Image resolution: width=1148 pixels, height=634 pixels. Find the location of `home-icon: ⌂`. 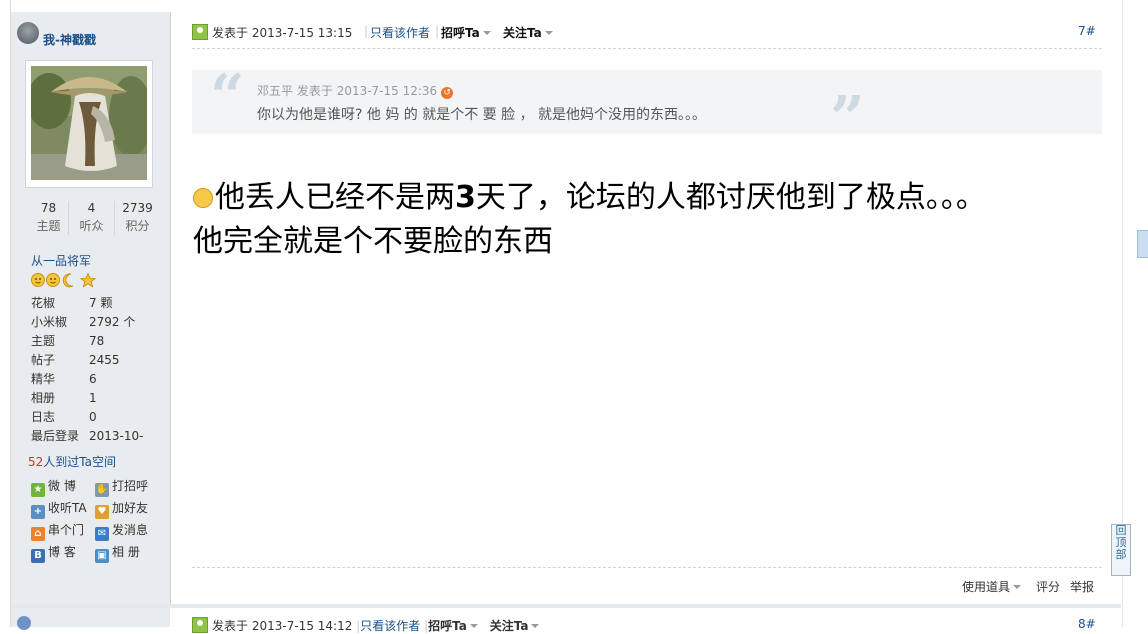

home-icon: ⌂ is located at coordinates (38, 534).